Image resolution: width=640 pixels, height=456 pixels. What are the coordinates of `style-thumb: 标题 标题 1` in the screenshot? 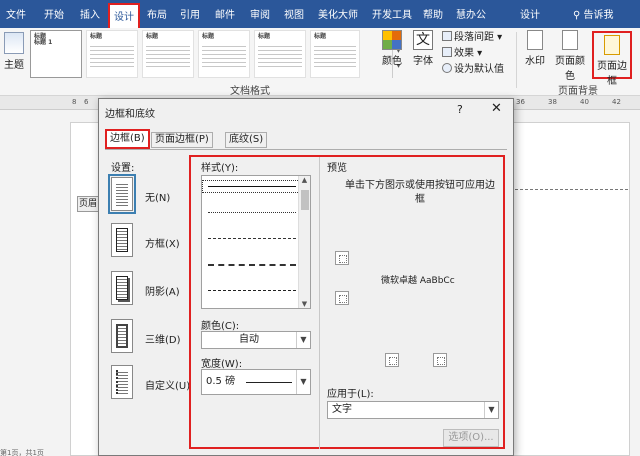 It's located at (56, 54).